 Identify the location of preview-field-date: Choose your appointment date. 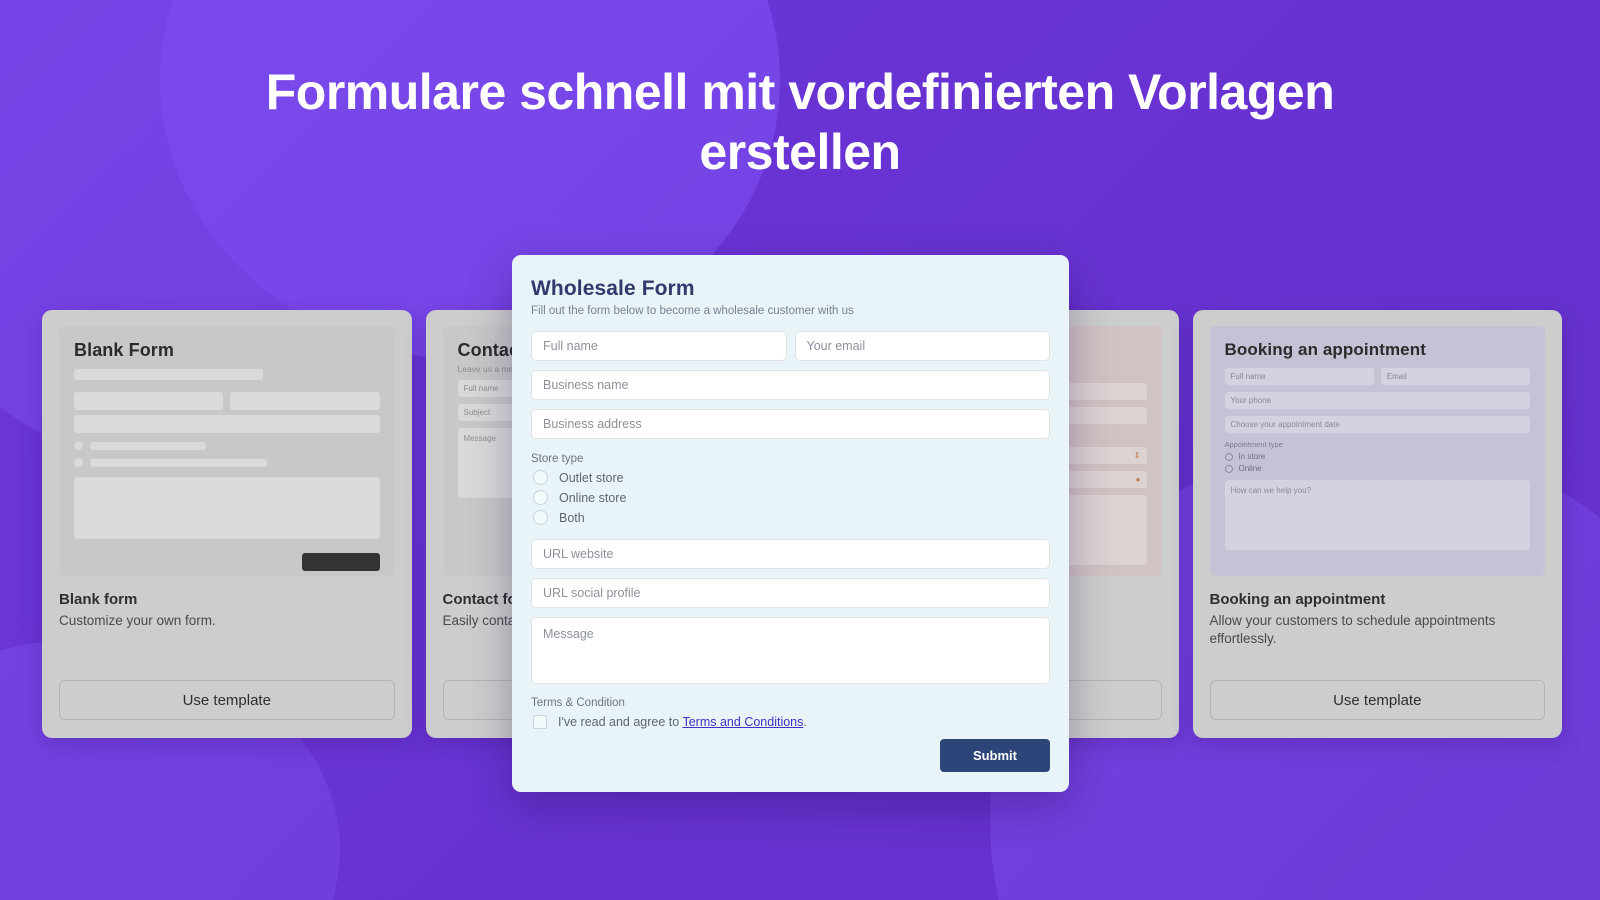
(1377, 424).